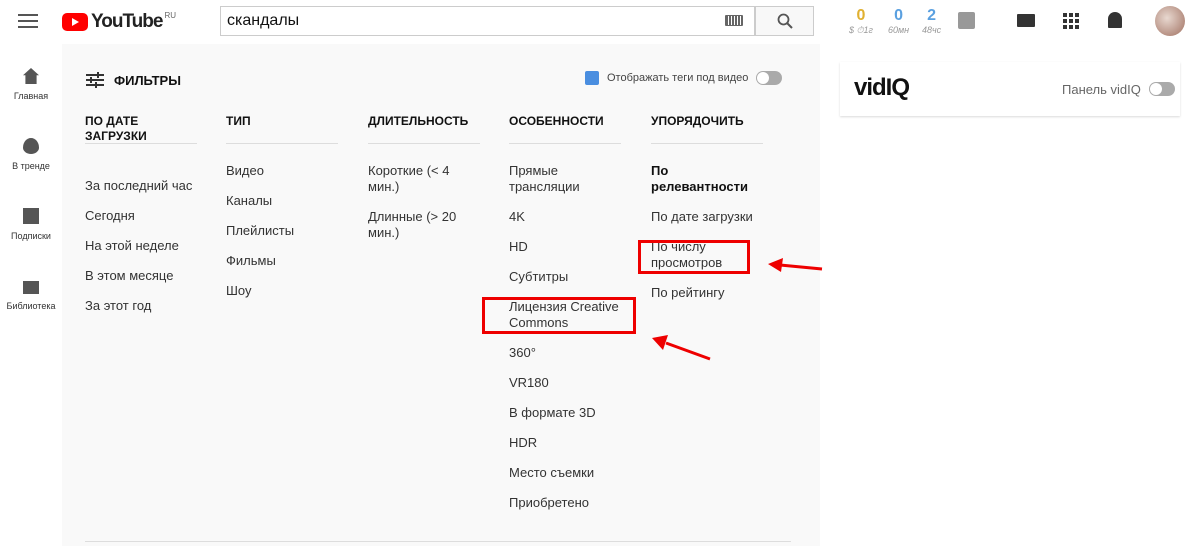 Image resolution: width=1200 pixels, height=546 pixels. Describe the element at coordinates (559, 315) in the screenshot. I see `highlight-box` at that location.